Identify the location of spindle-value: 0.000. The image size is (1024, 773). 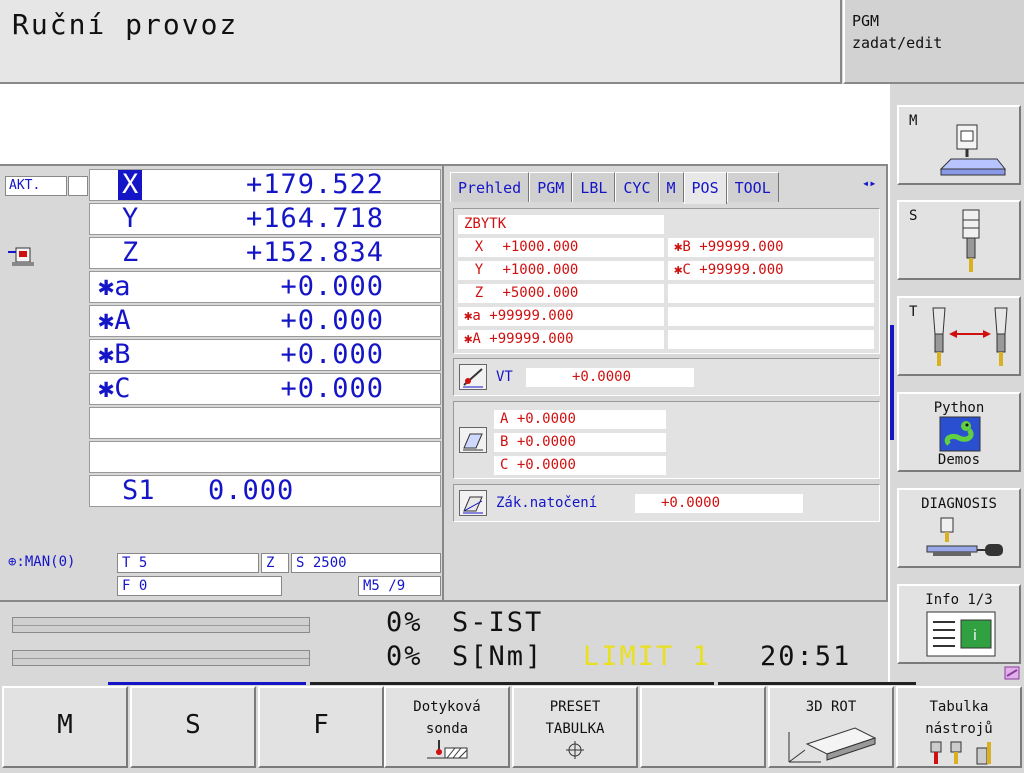
(251, 490).